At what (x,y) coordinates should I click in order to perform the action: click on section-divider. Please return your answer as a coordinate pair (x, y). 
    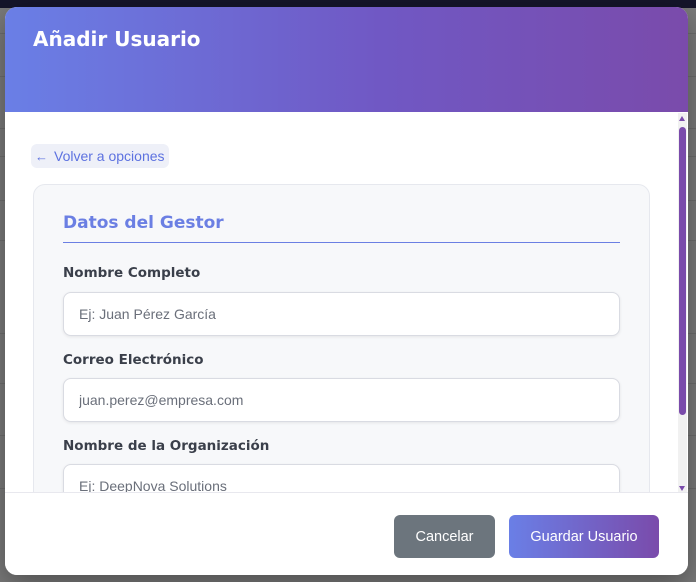
    Looking at the image, I should click on (341, 242).